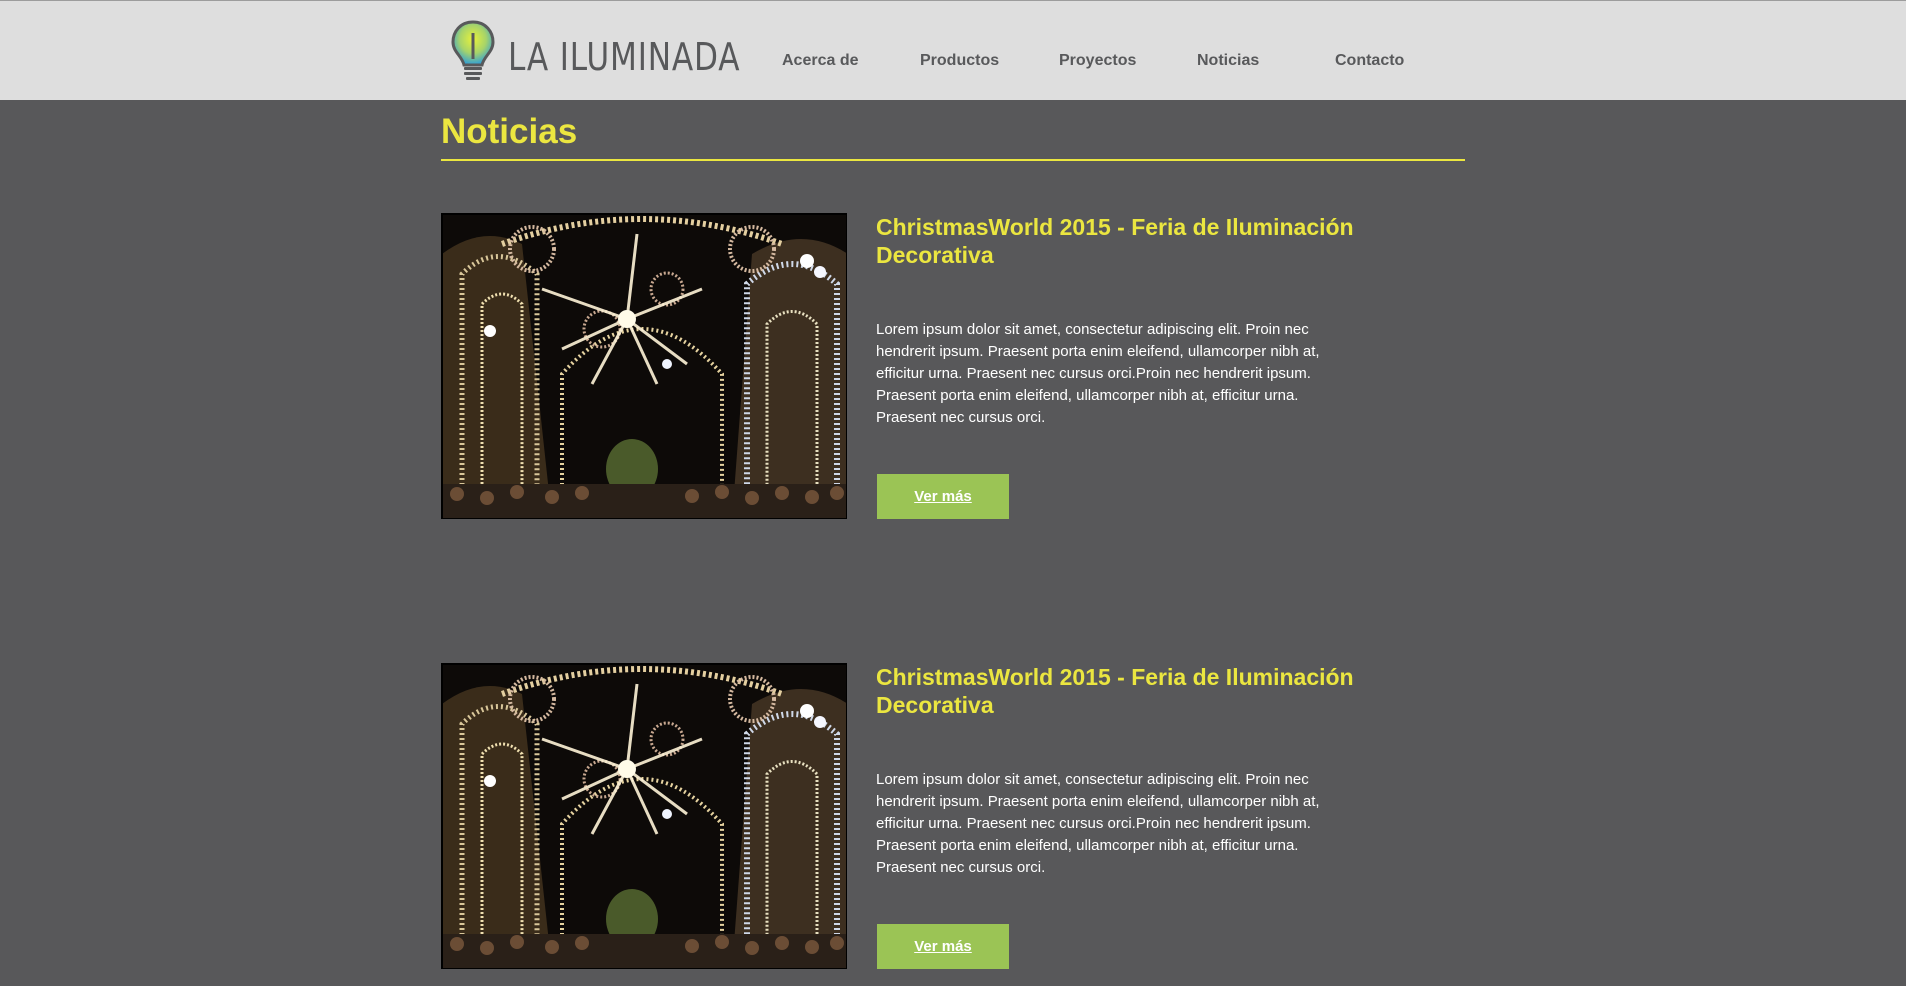  What do you see at coordinates (1228, 61) in the screenshot?
I see `nav-item-noticias: Noticias` at bounding box center [1228, 61].